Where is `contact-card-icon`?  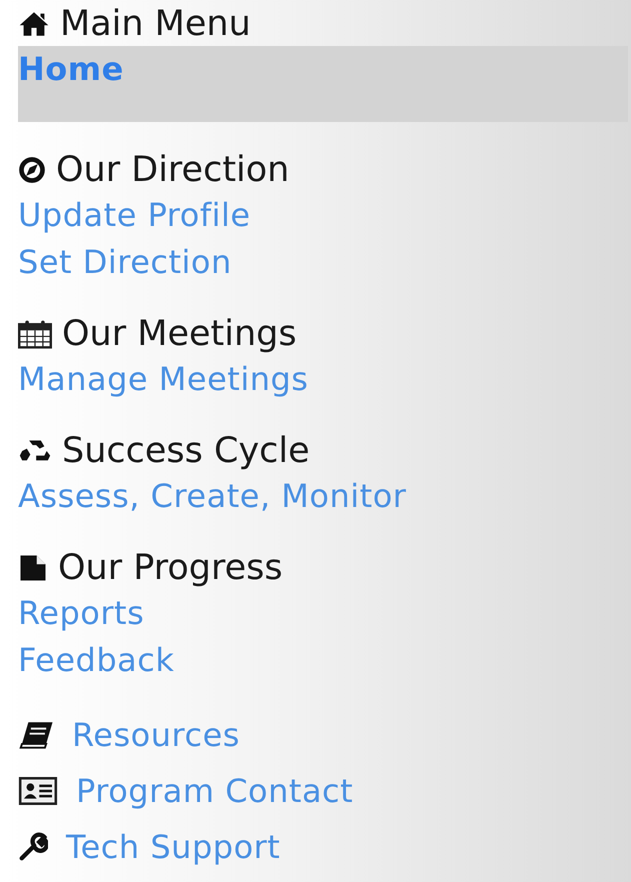 contact-card-icon is located at coordinates (38, 791).